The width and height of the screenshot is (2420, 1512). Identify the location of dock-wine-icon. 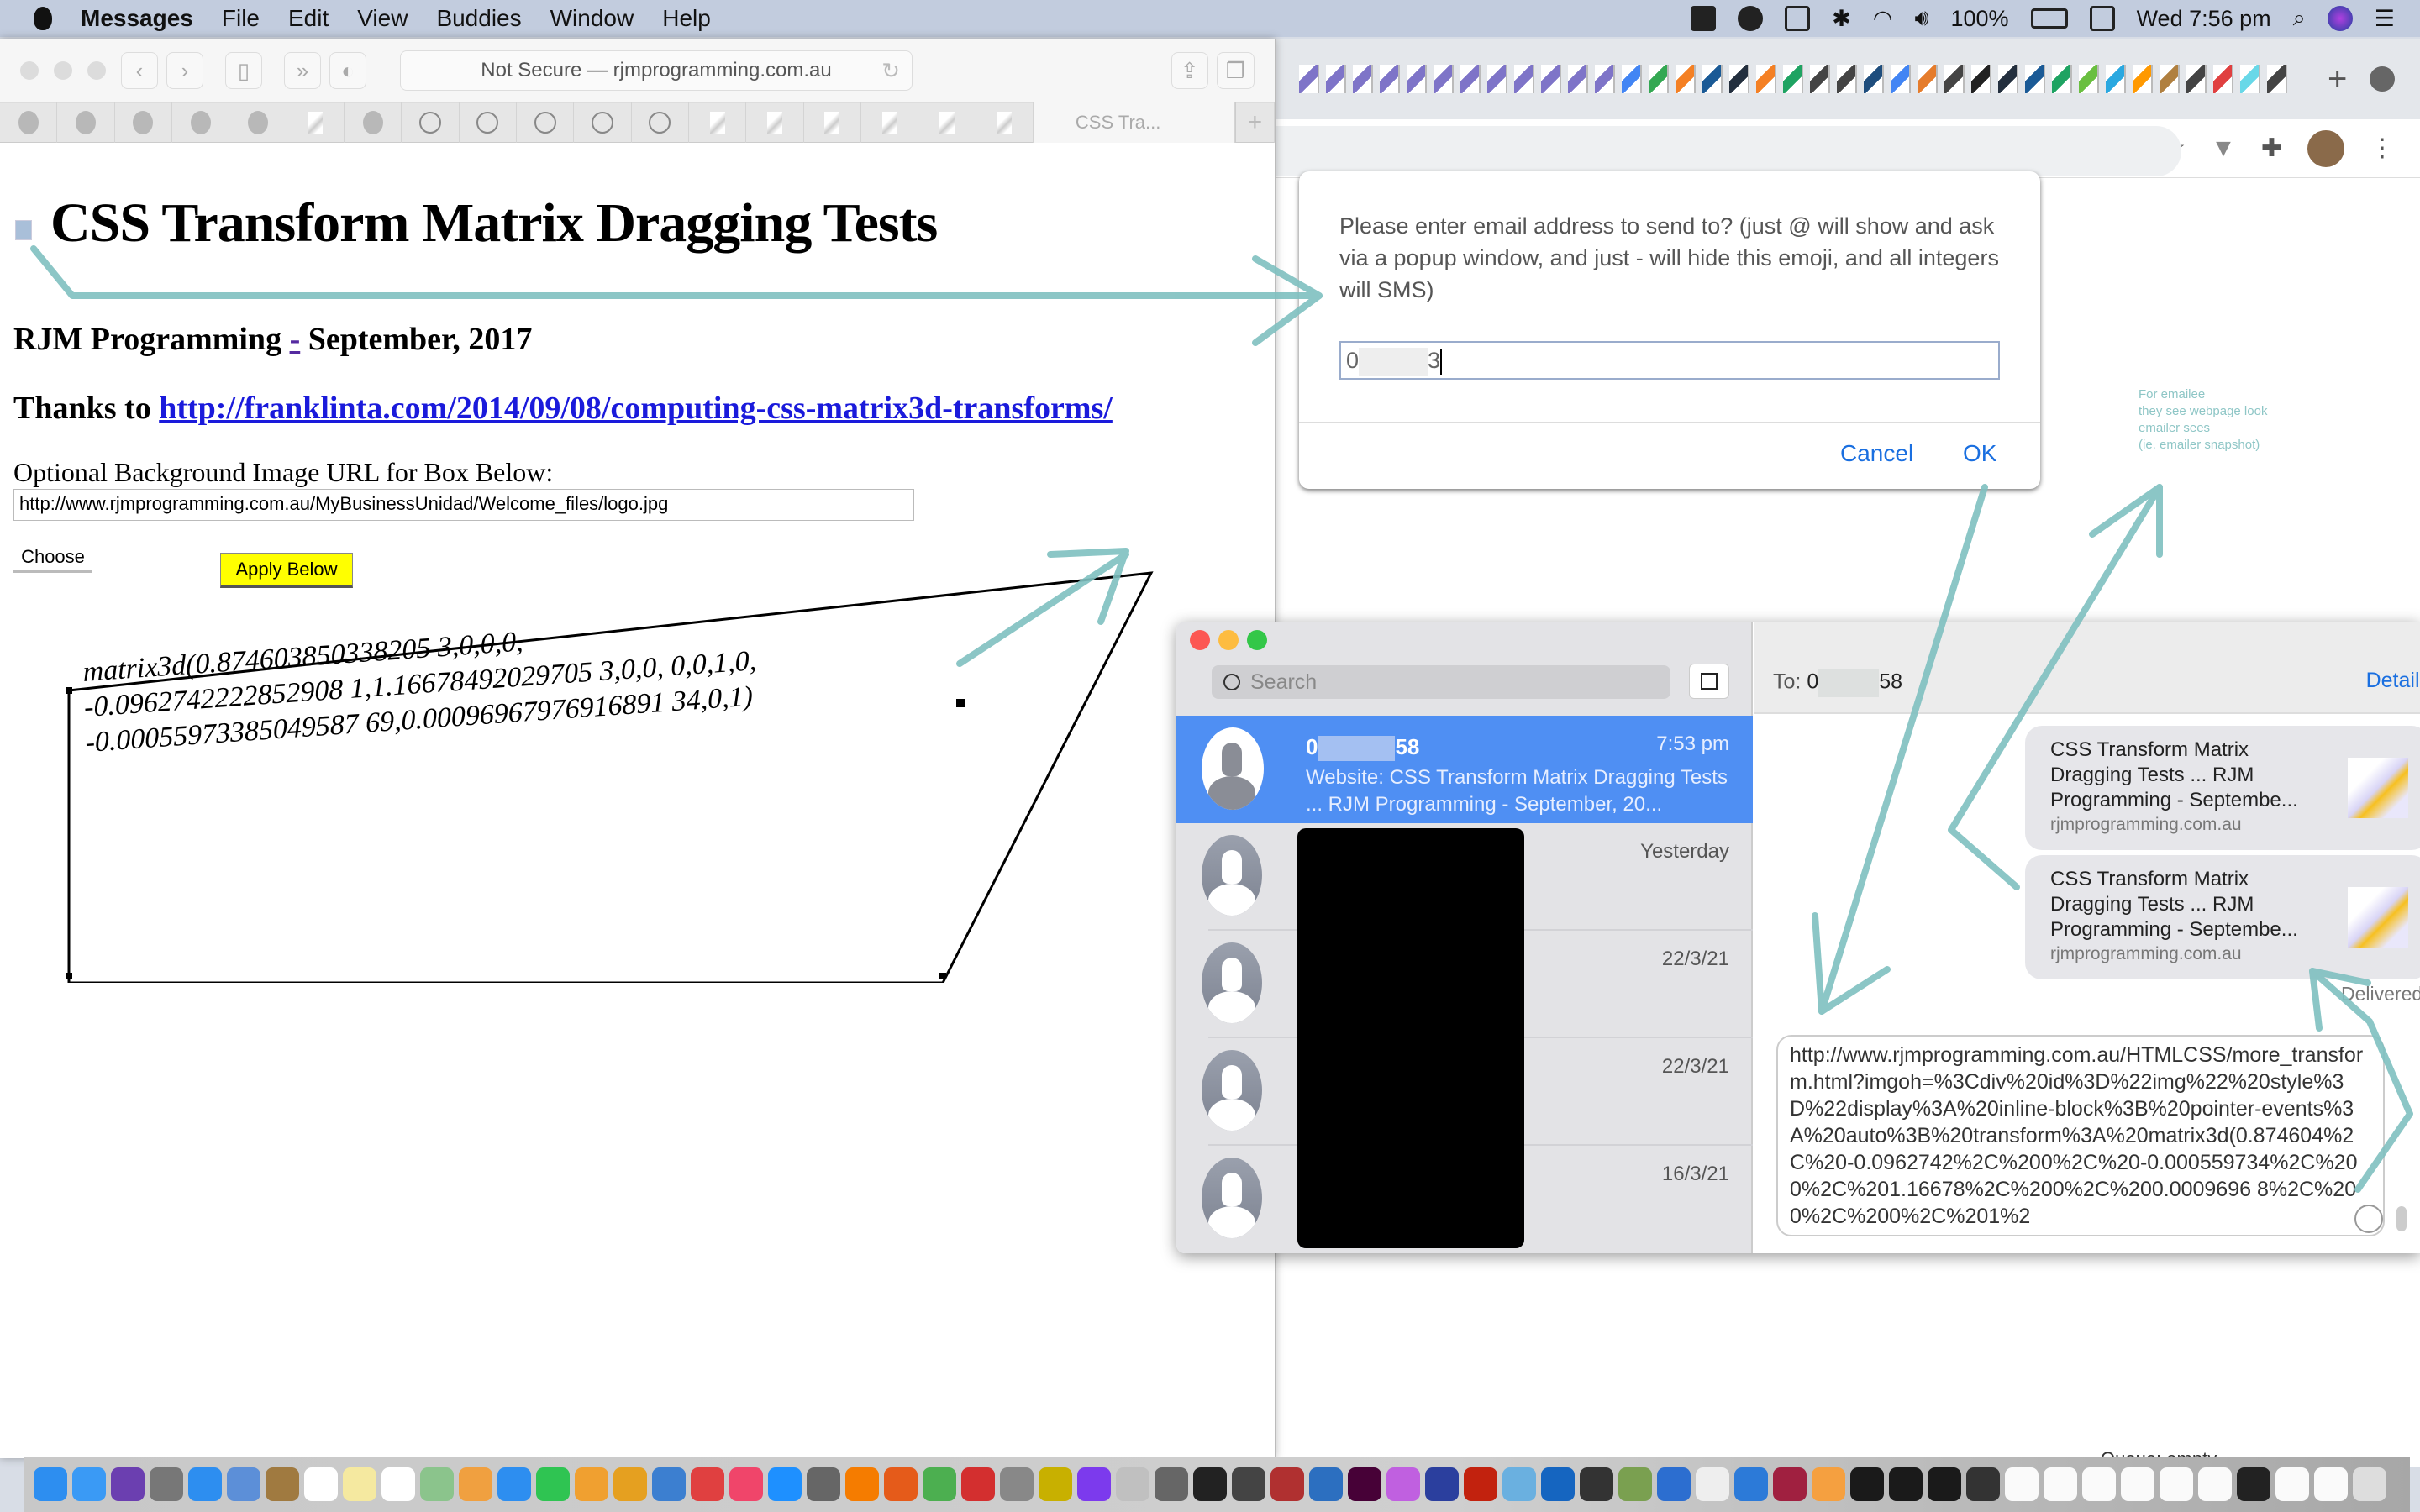
(1790, 1484).